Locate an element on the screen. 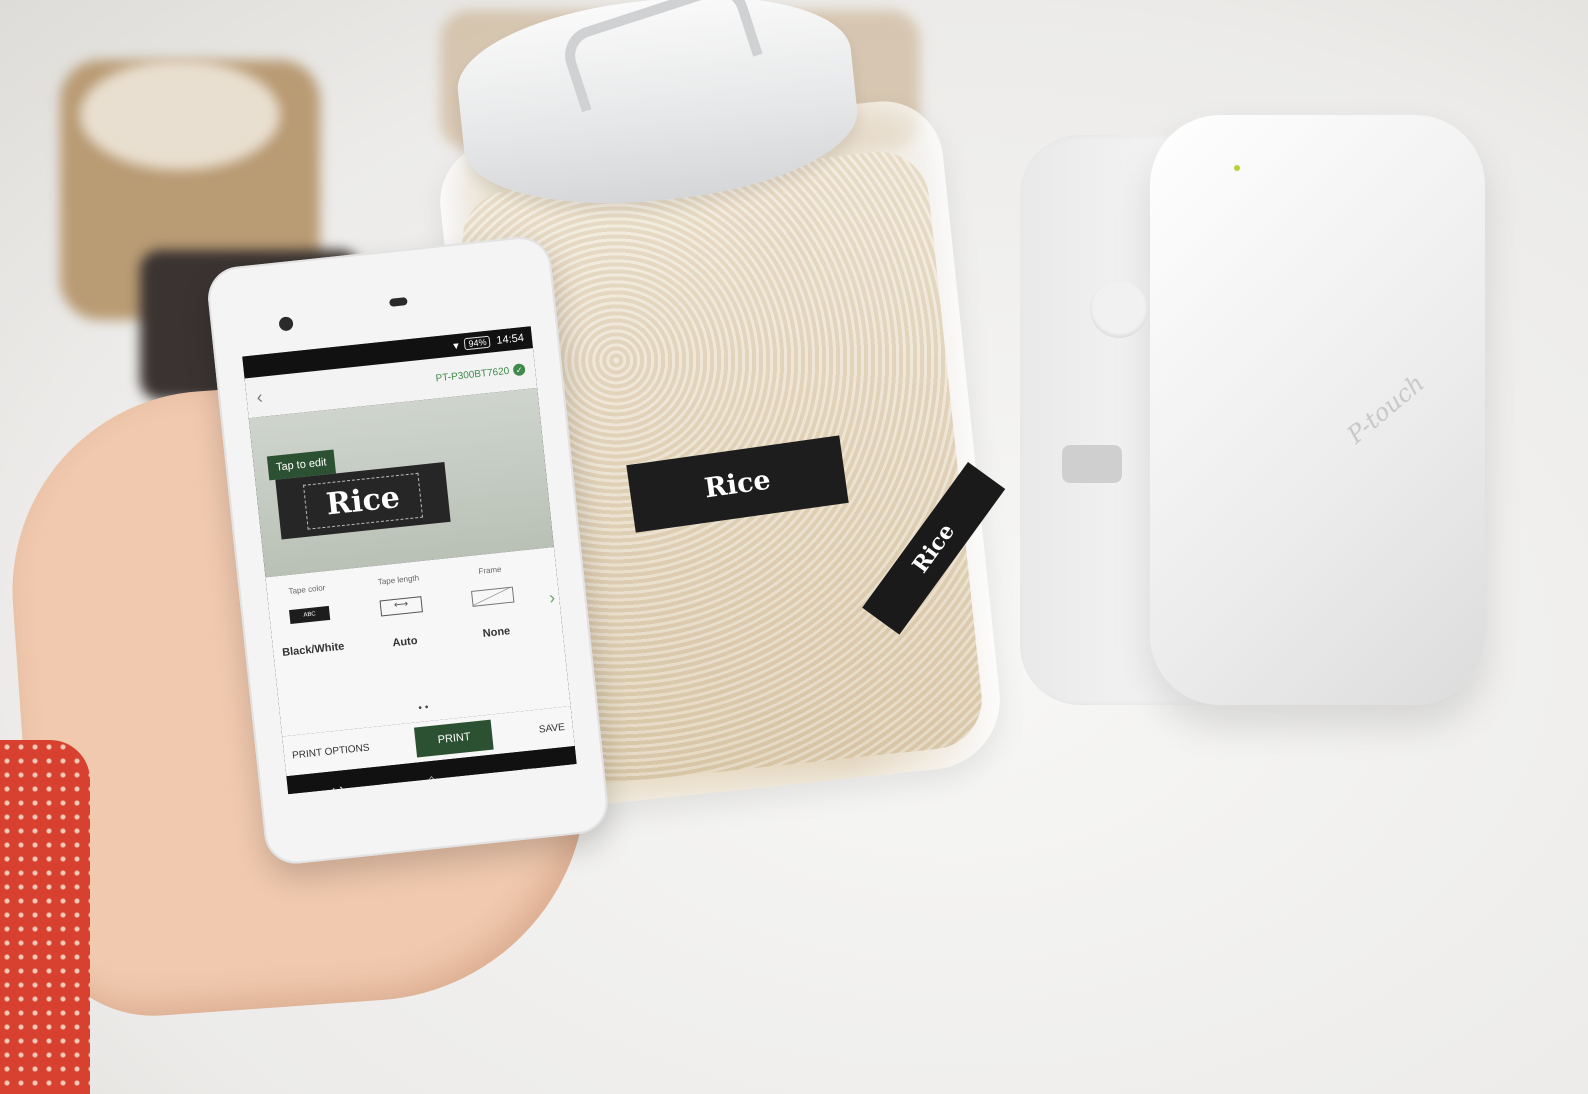  wifi-icon: ▾ is located at coordinates (456, 345).